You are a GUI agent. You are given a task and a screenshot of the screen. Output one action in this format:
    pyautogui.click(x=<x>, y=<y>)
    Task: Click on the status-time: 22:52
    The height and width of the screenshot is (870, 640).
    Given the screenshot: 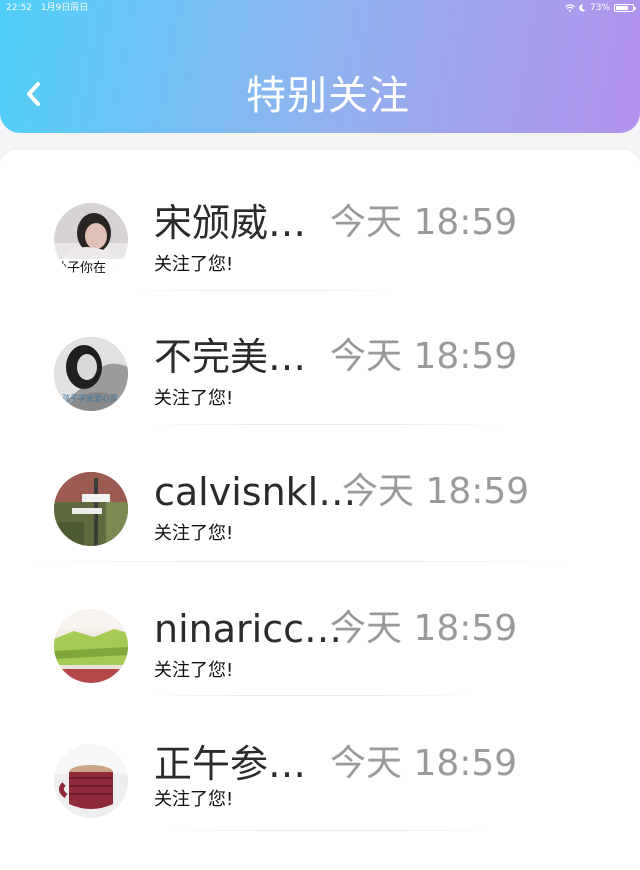 What is the action you would take?
    pyautogui.click(x=19, y=8)
    